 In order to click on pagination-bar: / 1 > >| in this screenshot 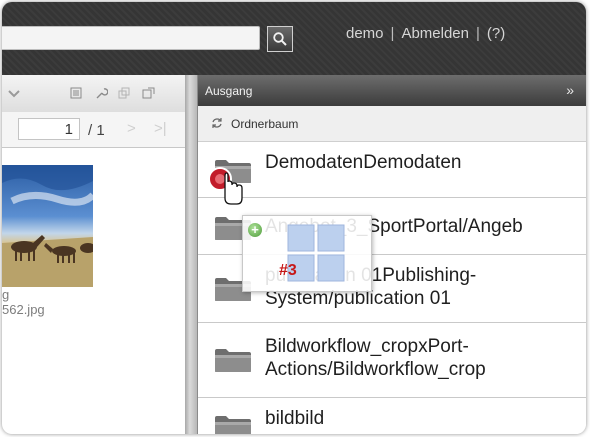, I will do `click(93, 130)`.